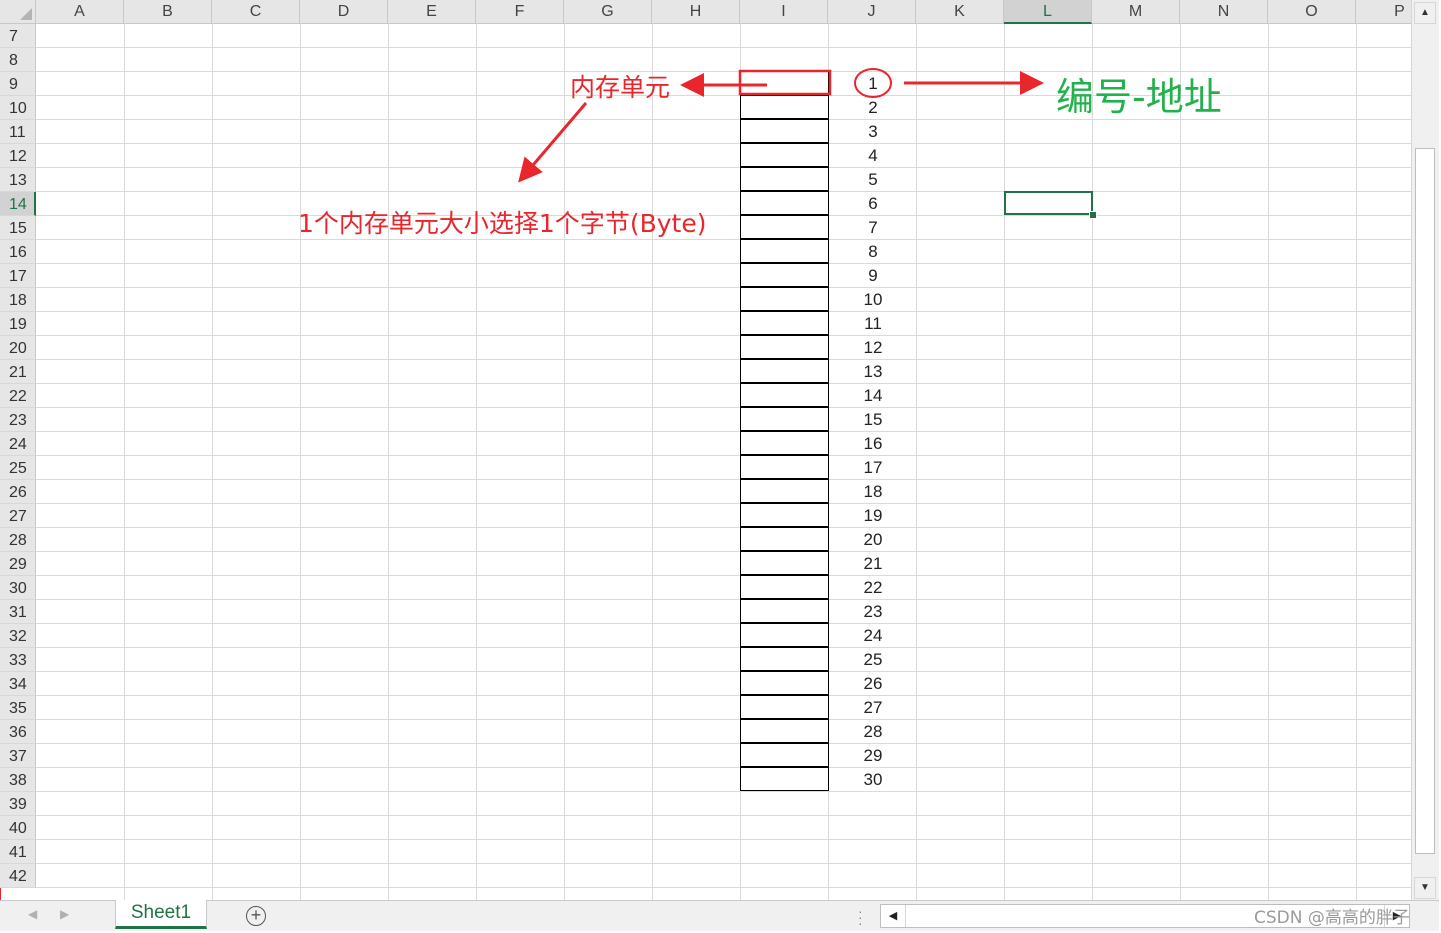 This screenshot has height=933, width=1441. I want to click on scroll-left-button: ◀, so click(893, 916).